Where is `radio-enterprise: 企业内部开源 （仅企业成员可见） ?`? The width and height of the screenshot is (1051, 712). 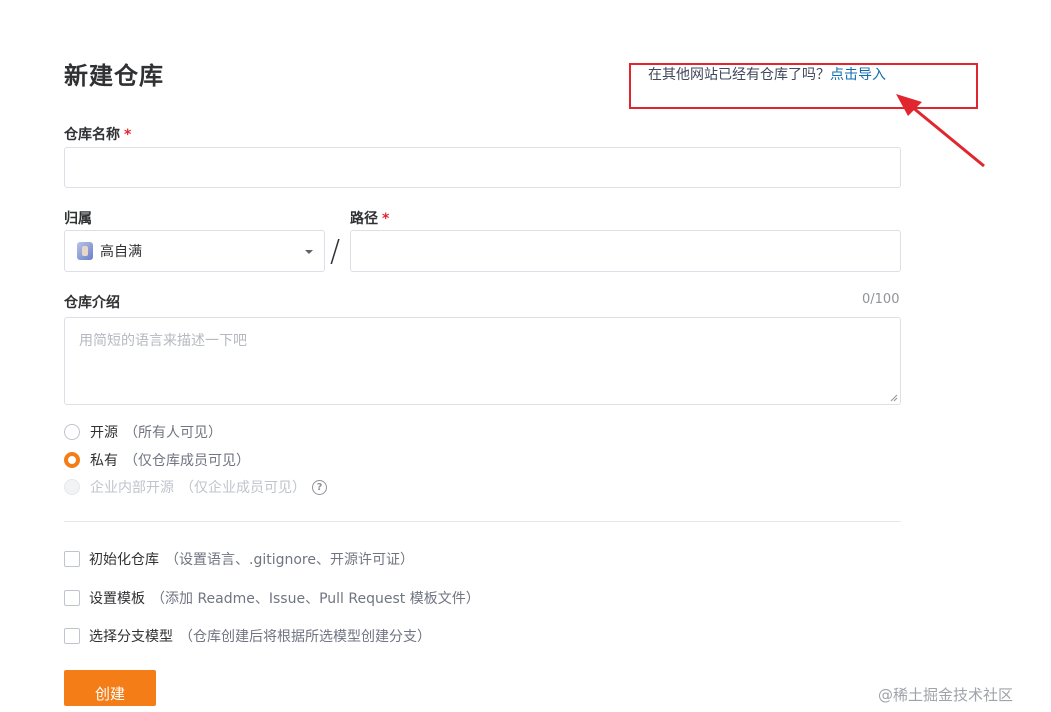 radio-enterprise: 企业内部开源 （仅企业成员可见） ? is located at coordinates (195, 487).